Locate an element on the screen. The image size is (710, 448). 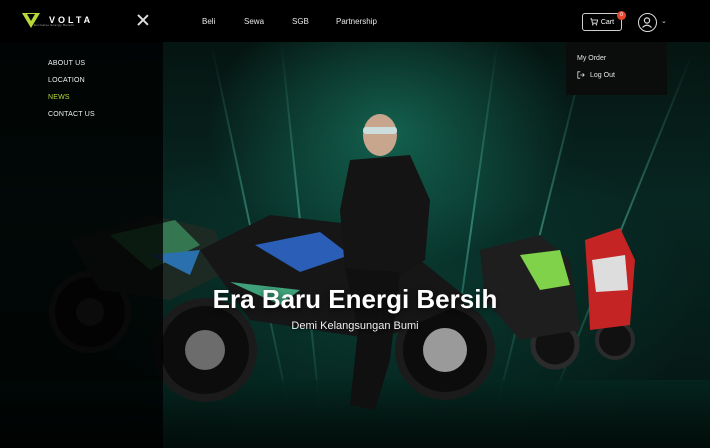
nav-item-sewa: Sewa is located at coordinates (254, 21).